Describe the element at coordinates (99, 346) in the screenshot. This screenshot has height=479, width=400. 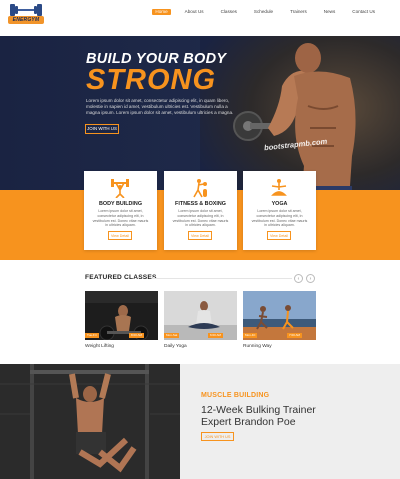
I see `class-name: Weight Lifting` at that location.